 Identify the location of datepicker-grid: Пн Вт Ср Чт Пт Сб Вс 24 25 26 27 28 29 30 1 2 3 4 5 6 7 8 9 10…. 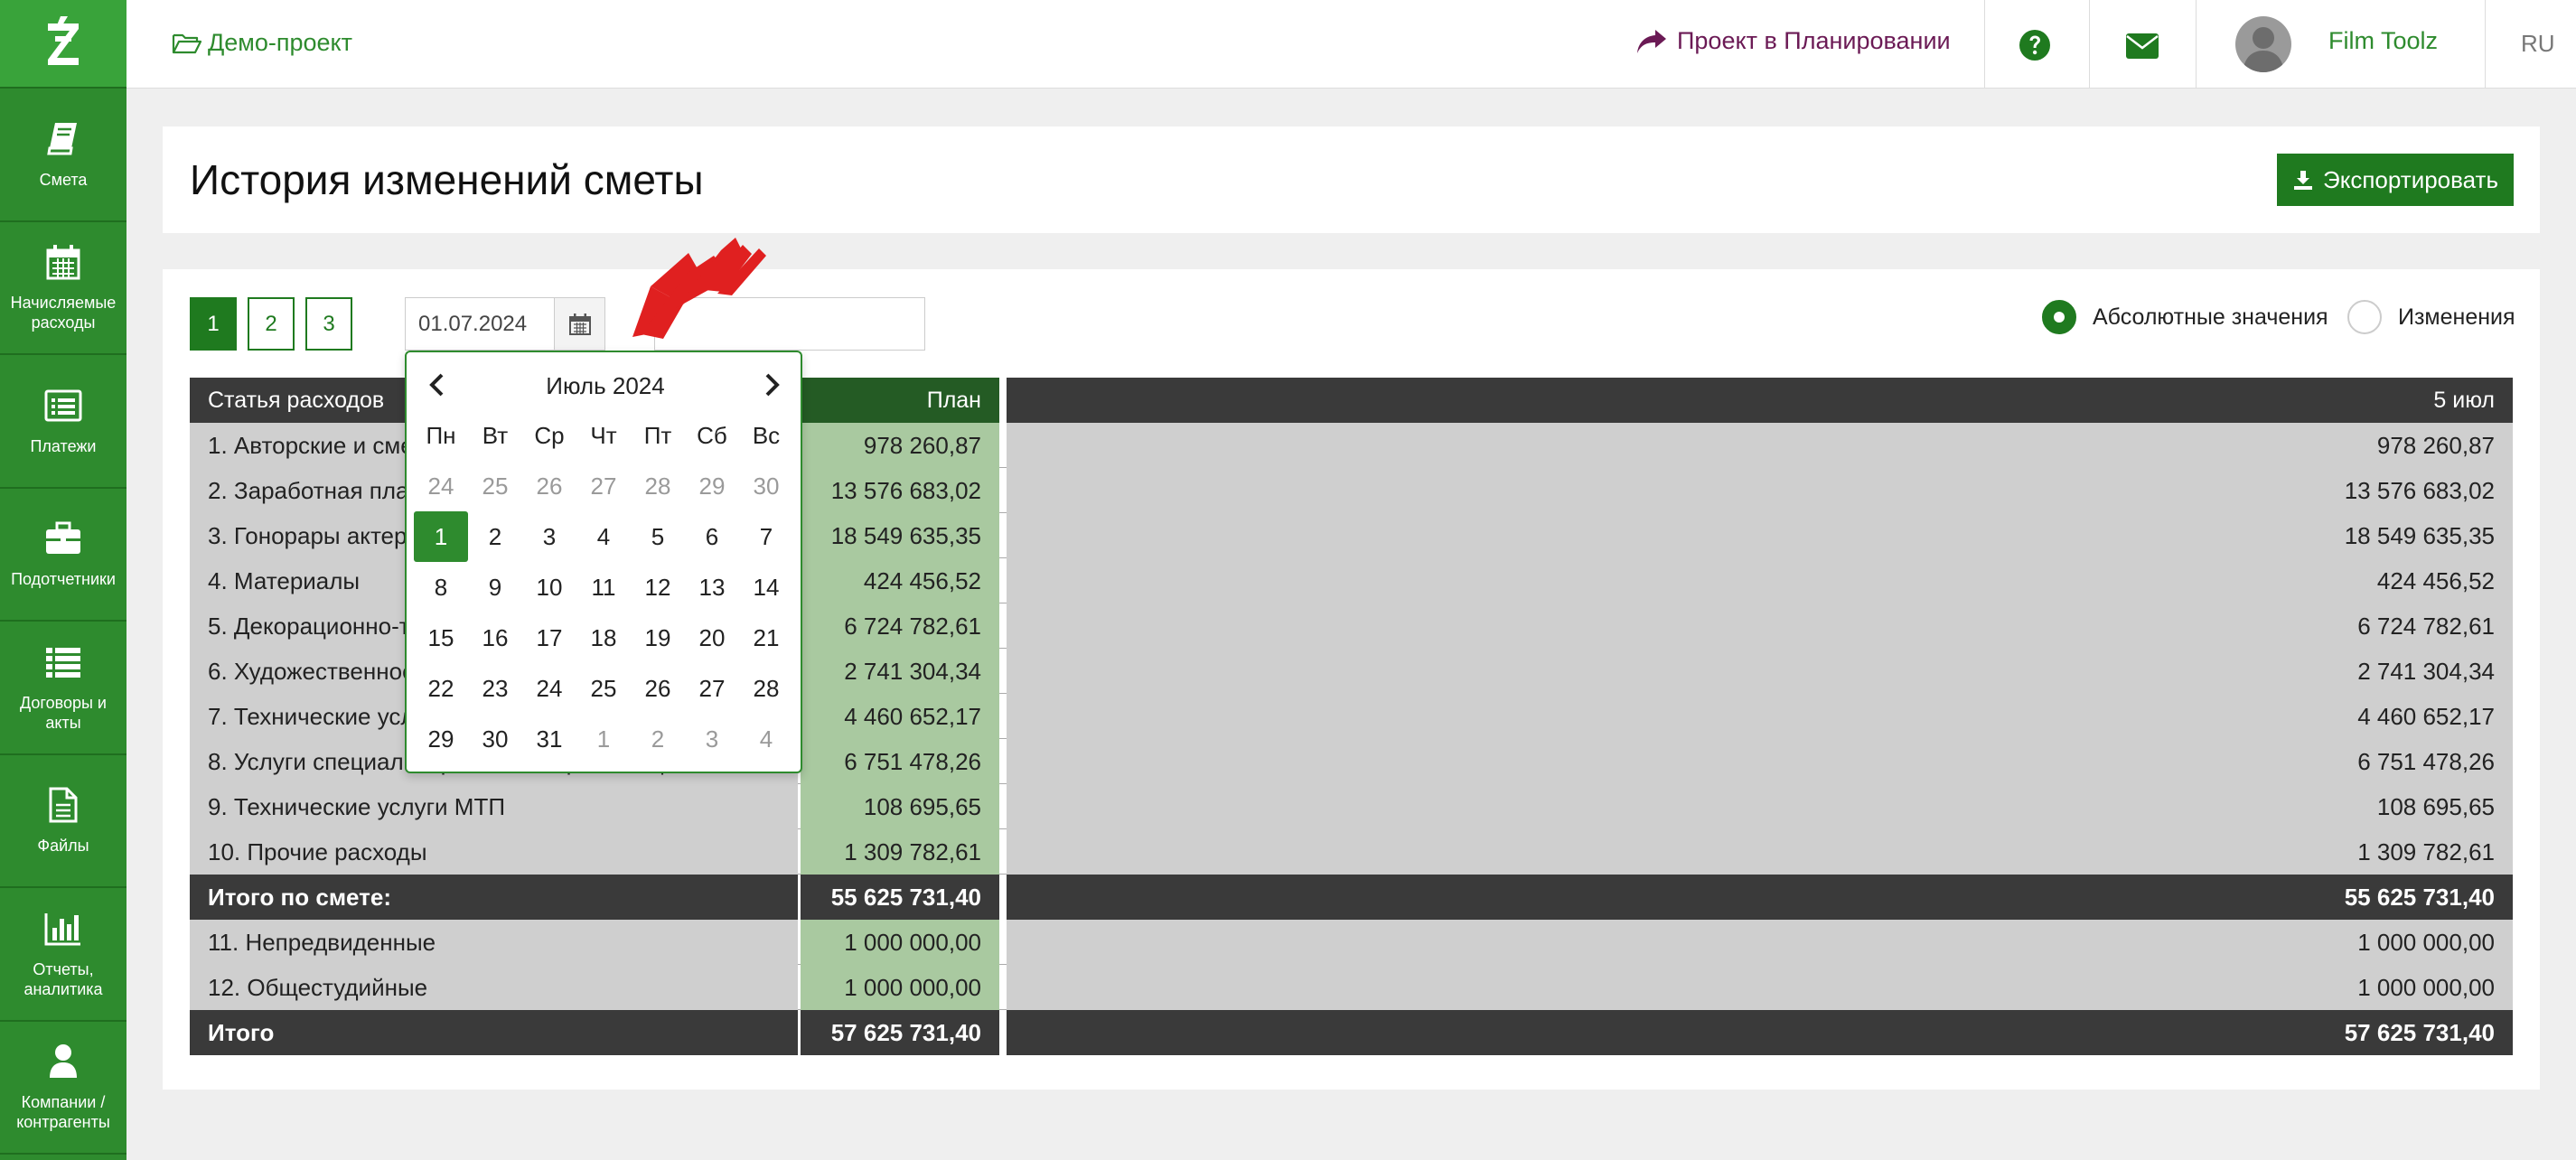
(603, 587).